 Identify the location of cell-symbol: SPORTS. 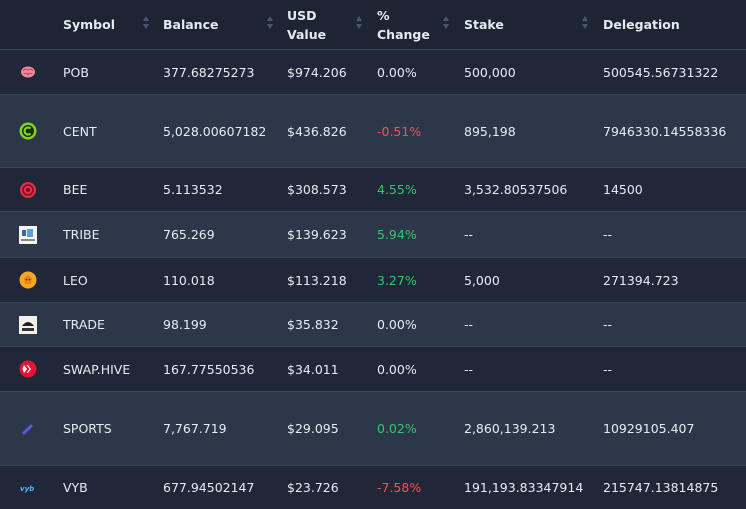
(87, 428).